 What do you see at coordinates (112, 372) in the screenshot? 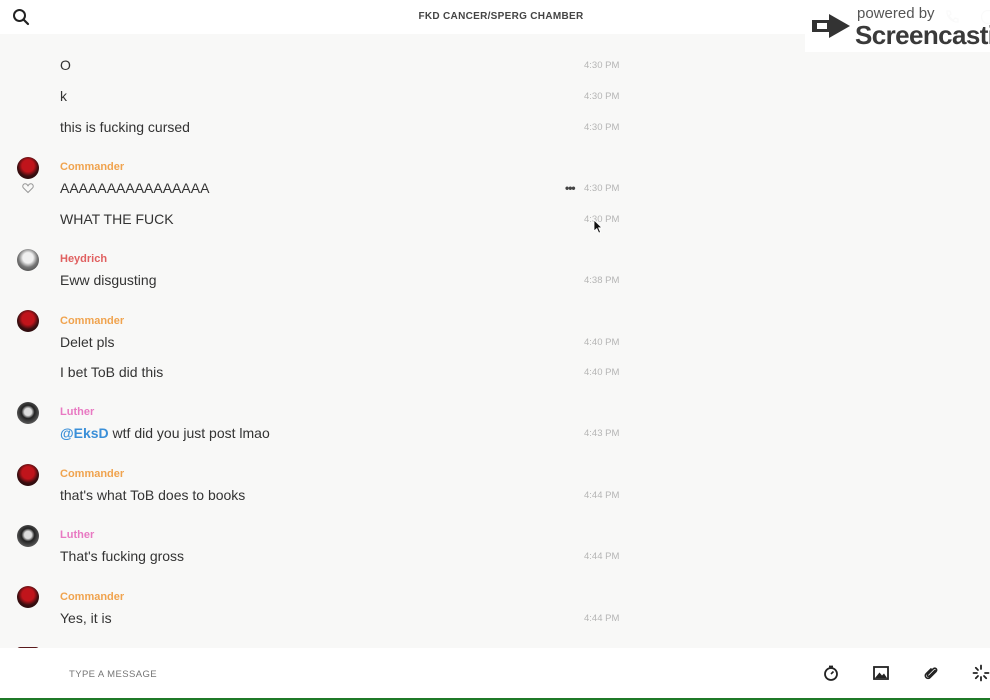
I see `message-text: I bet ToB did this` at bounding box center [112, 372].